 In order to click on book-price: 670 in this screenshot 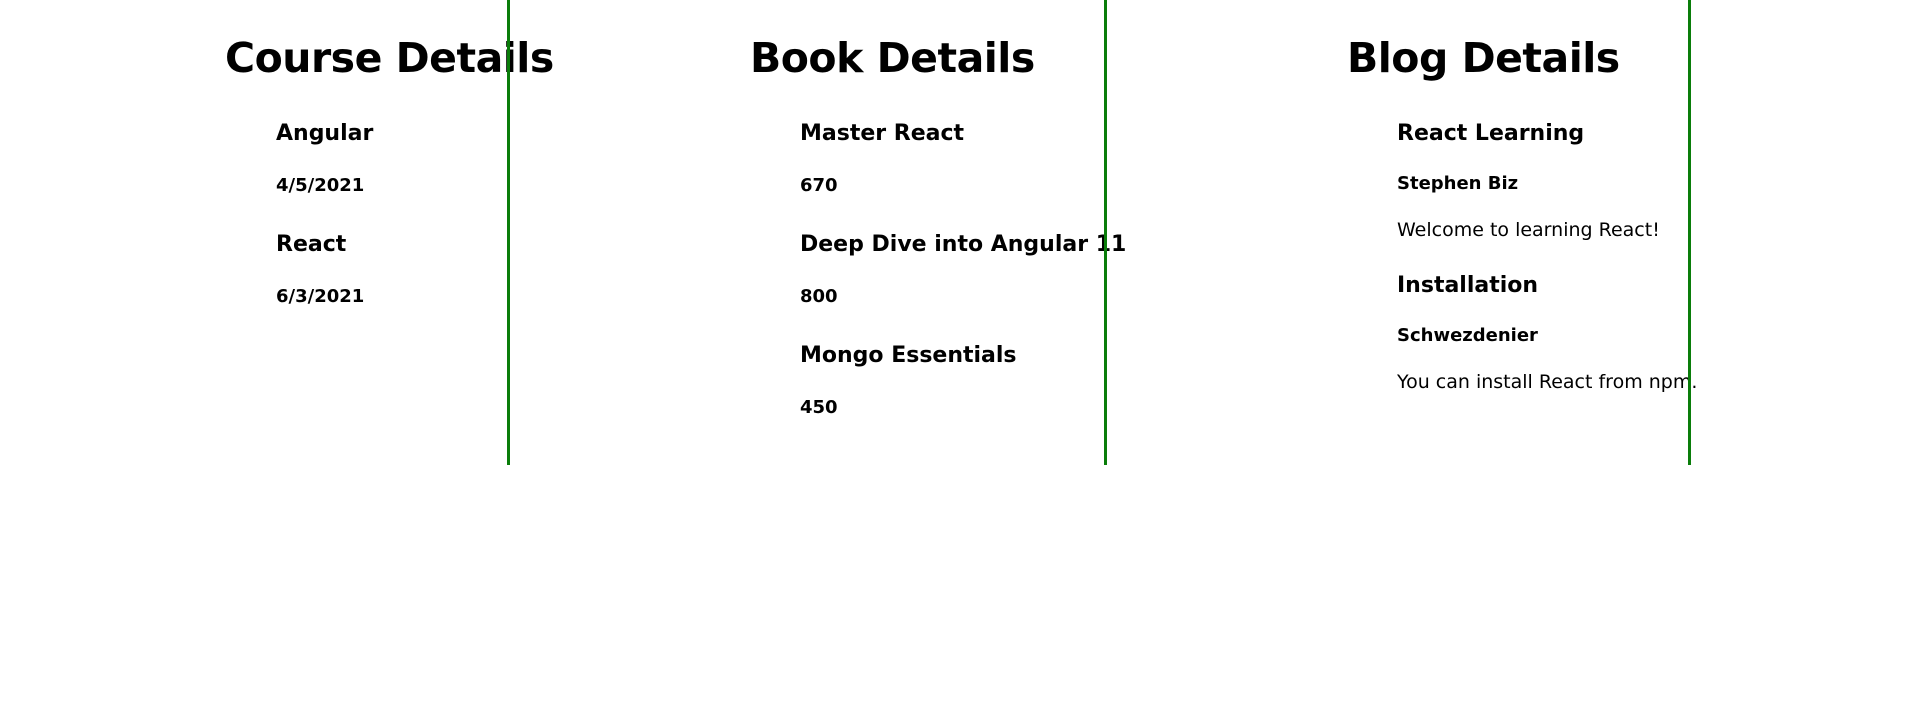, I will do `click(819, 185)`.